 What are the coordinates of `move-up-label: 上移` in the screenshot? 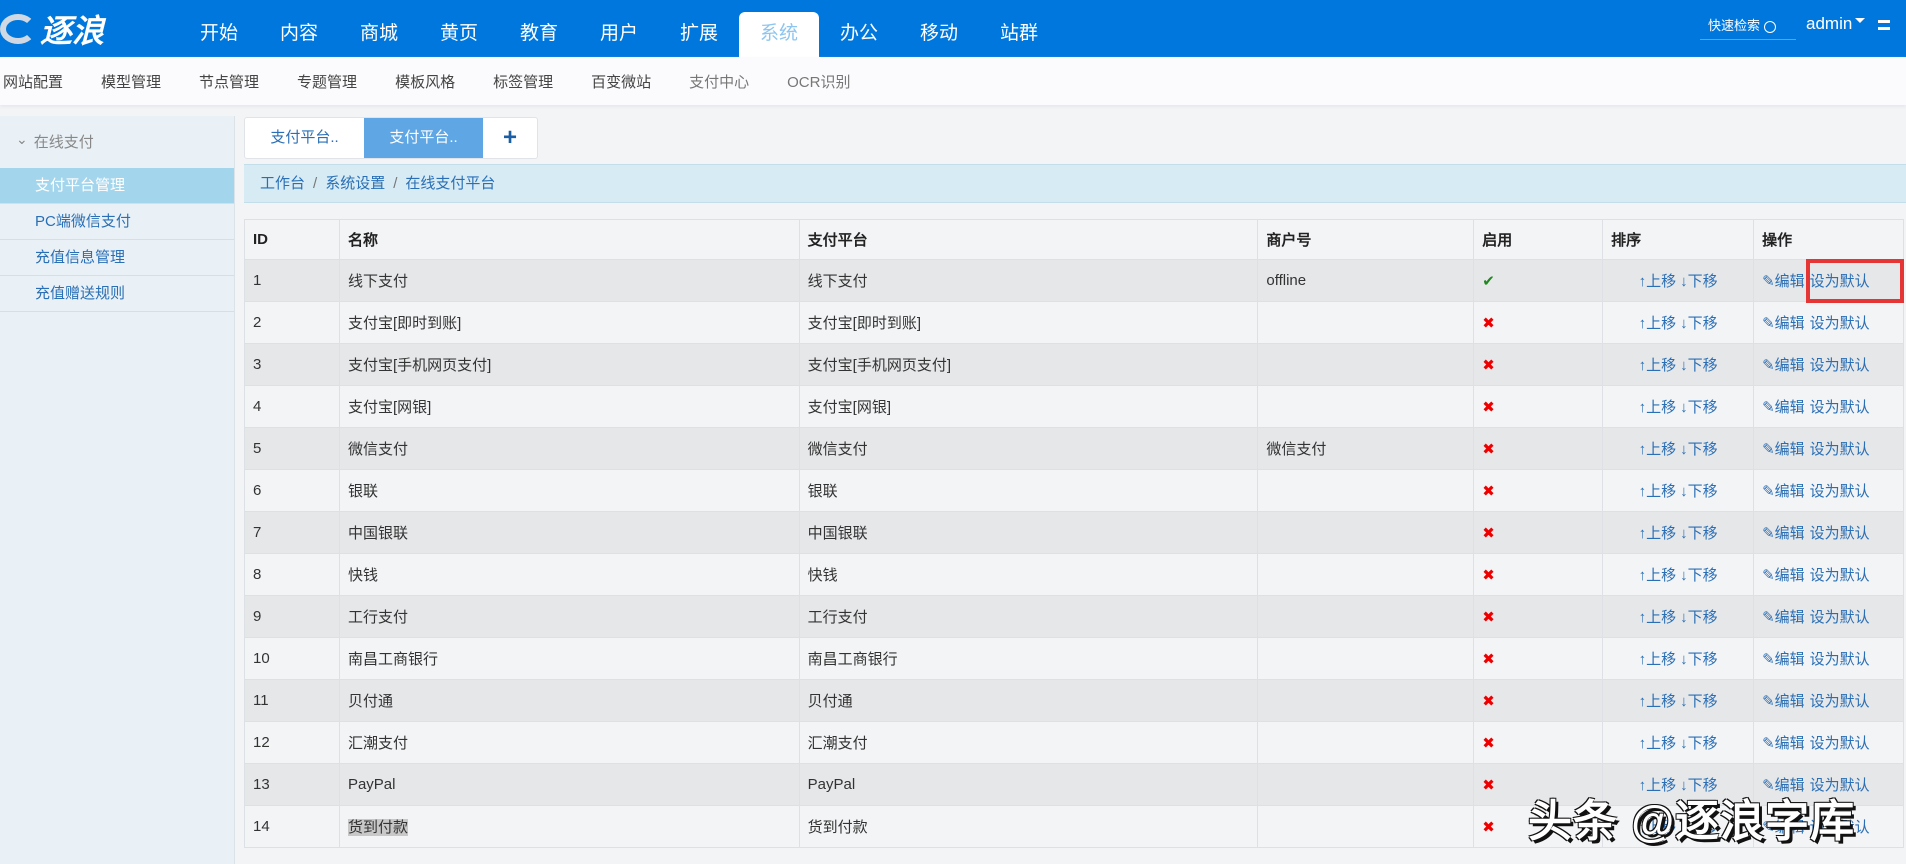 It's located at (1661, 323).